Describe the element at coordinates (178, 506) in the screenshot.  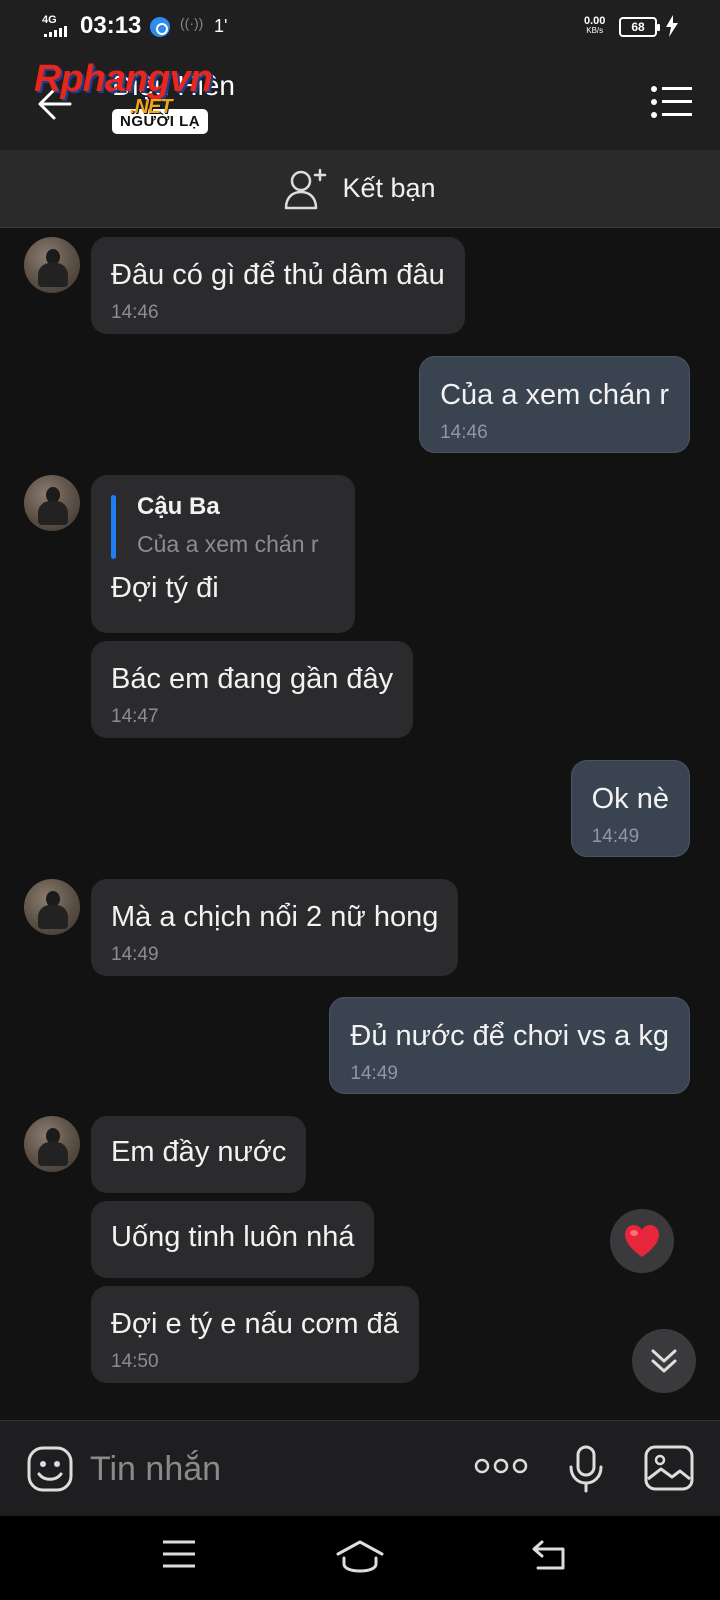
I see `quote-author: Cậu Ba` at that location.